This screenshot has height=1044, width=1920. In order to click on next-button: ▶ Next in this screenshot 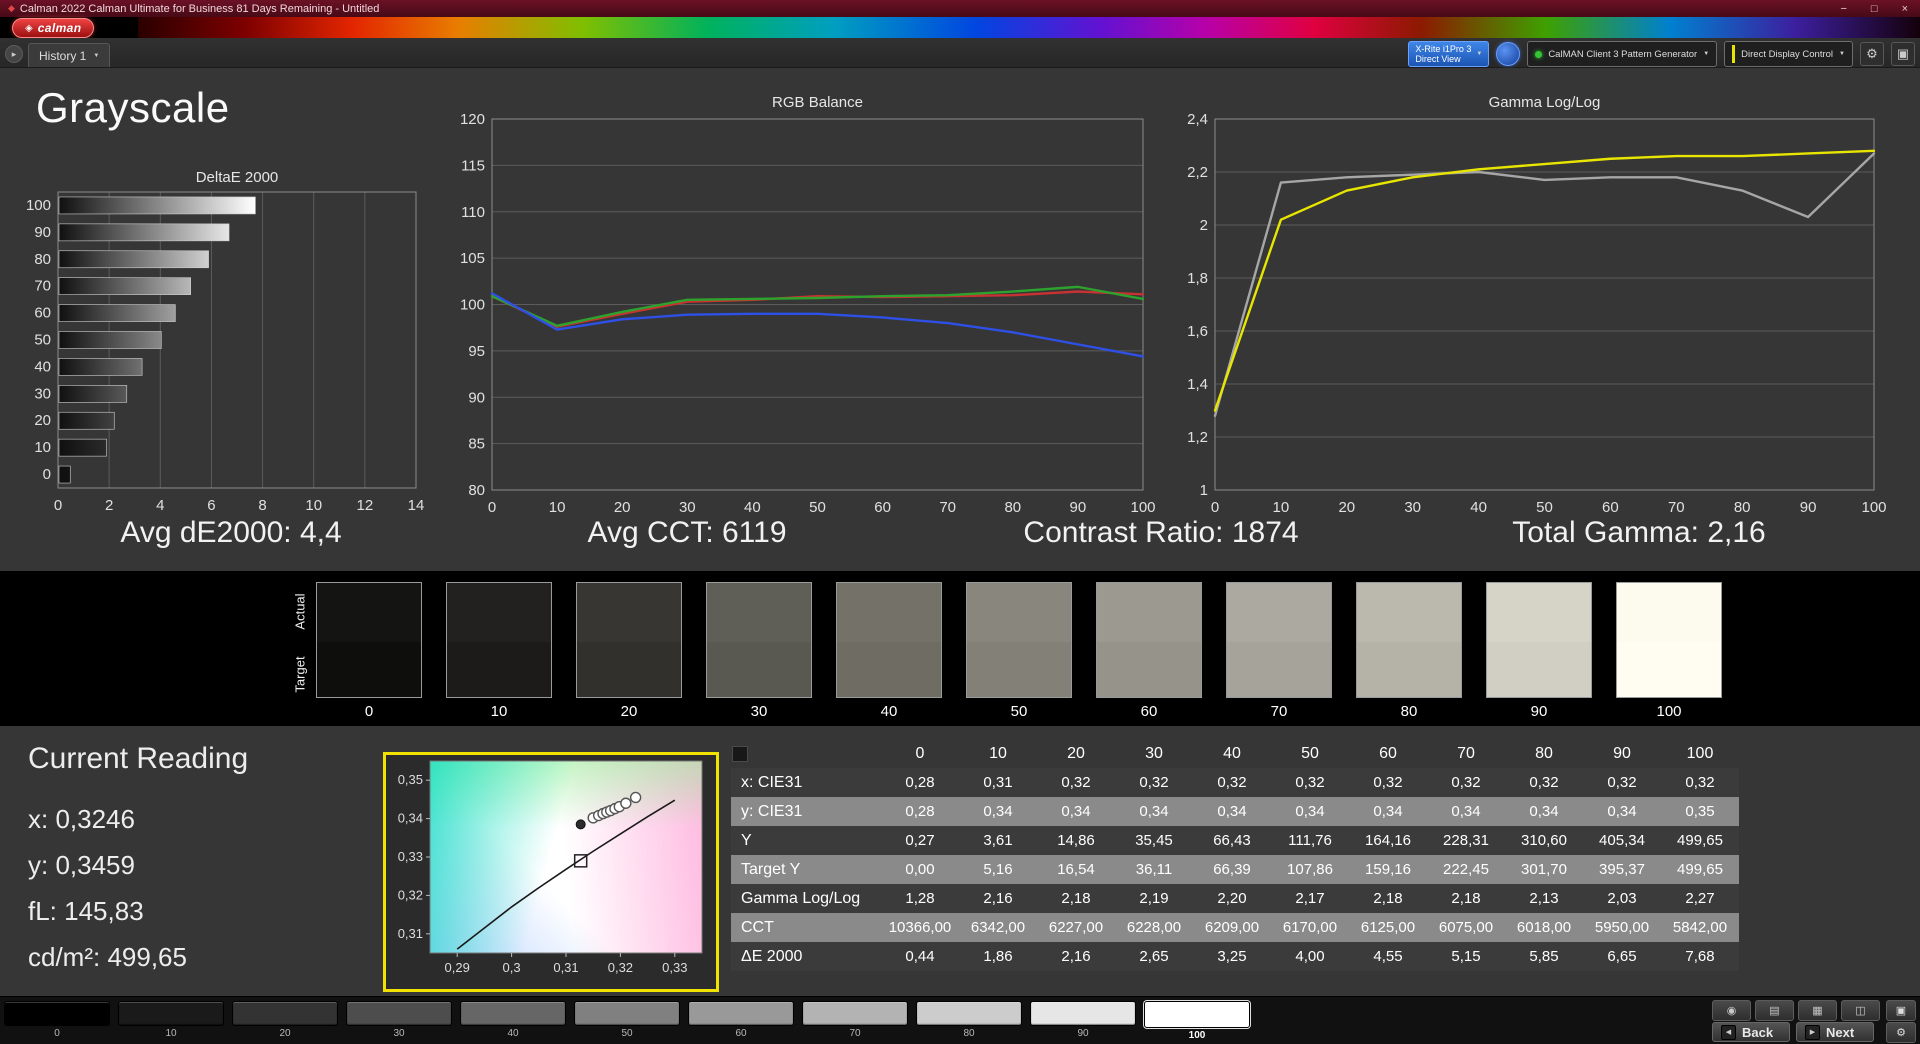, I will do `click(1835, 1032)`.